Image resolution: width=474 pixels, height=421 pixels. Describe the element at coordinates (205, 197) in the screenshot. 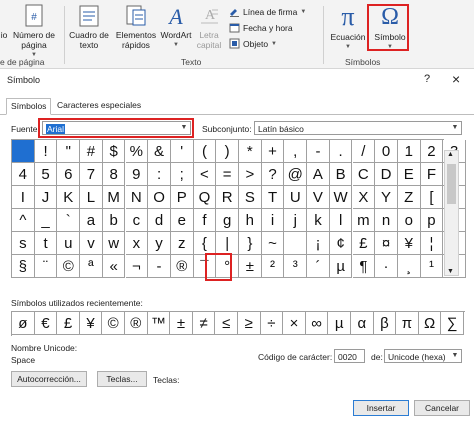

I see `symbol-cell: Q` at that location.